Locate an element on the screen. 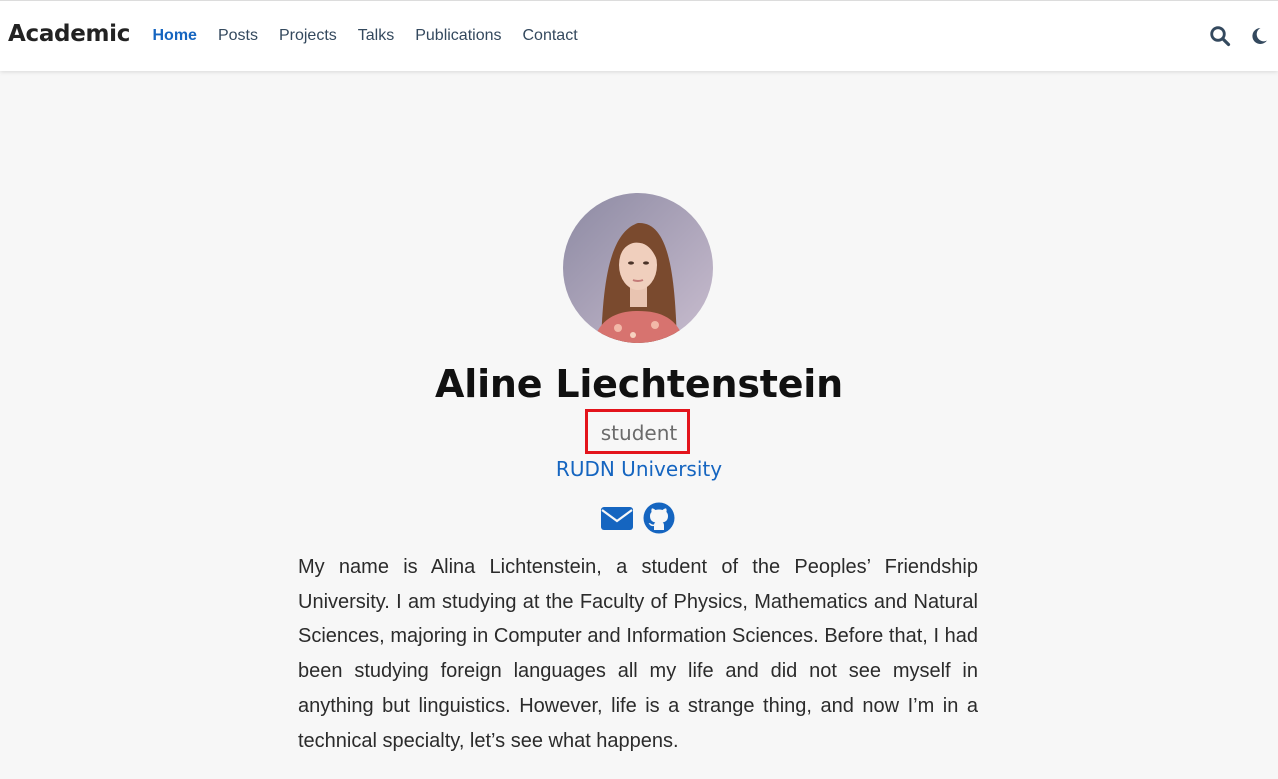 Image resolution: width=1278 pixels, height=779 pixels. nav-link-home: Home is located at coordinates (174, 36).